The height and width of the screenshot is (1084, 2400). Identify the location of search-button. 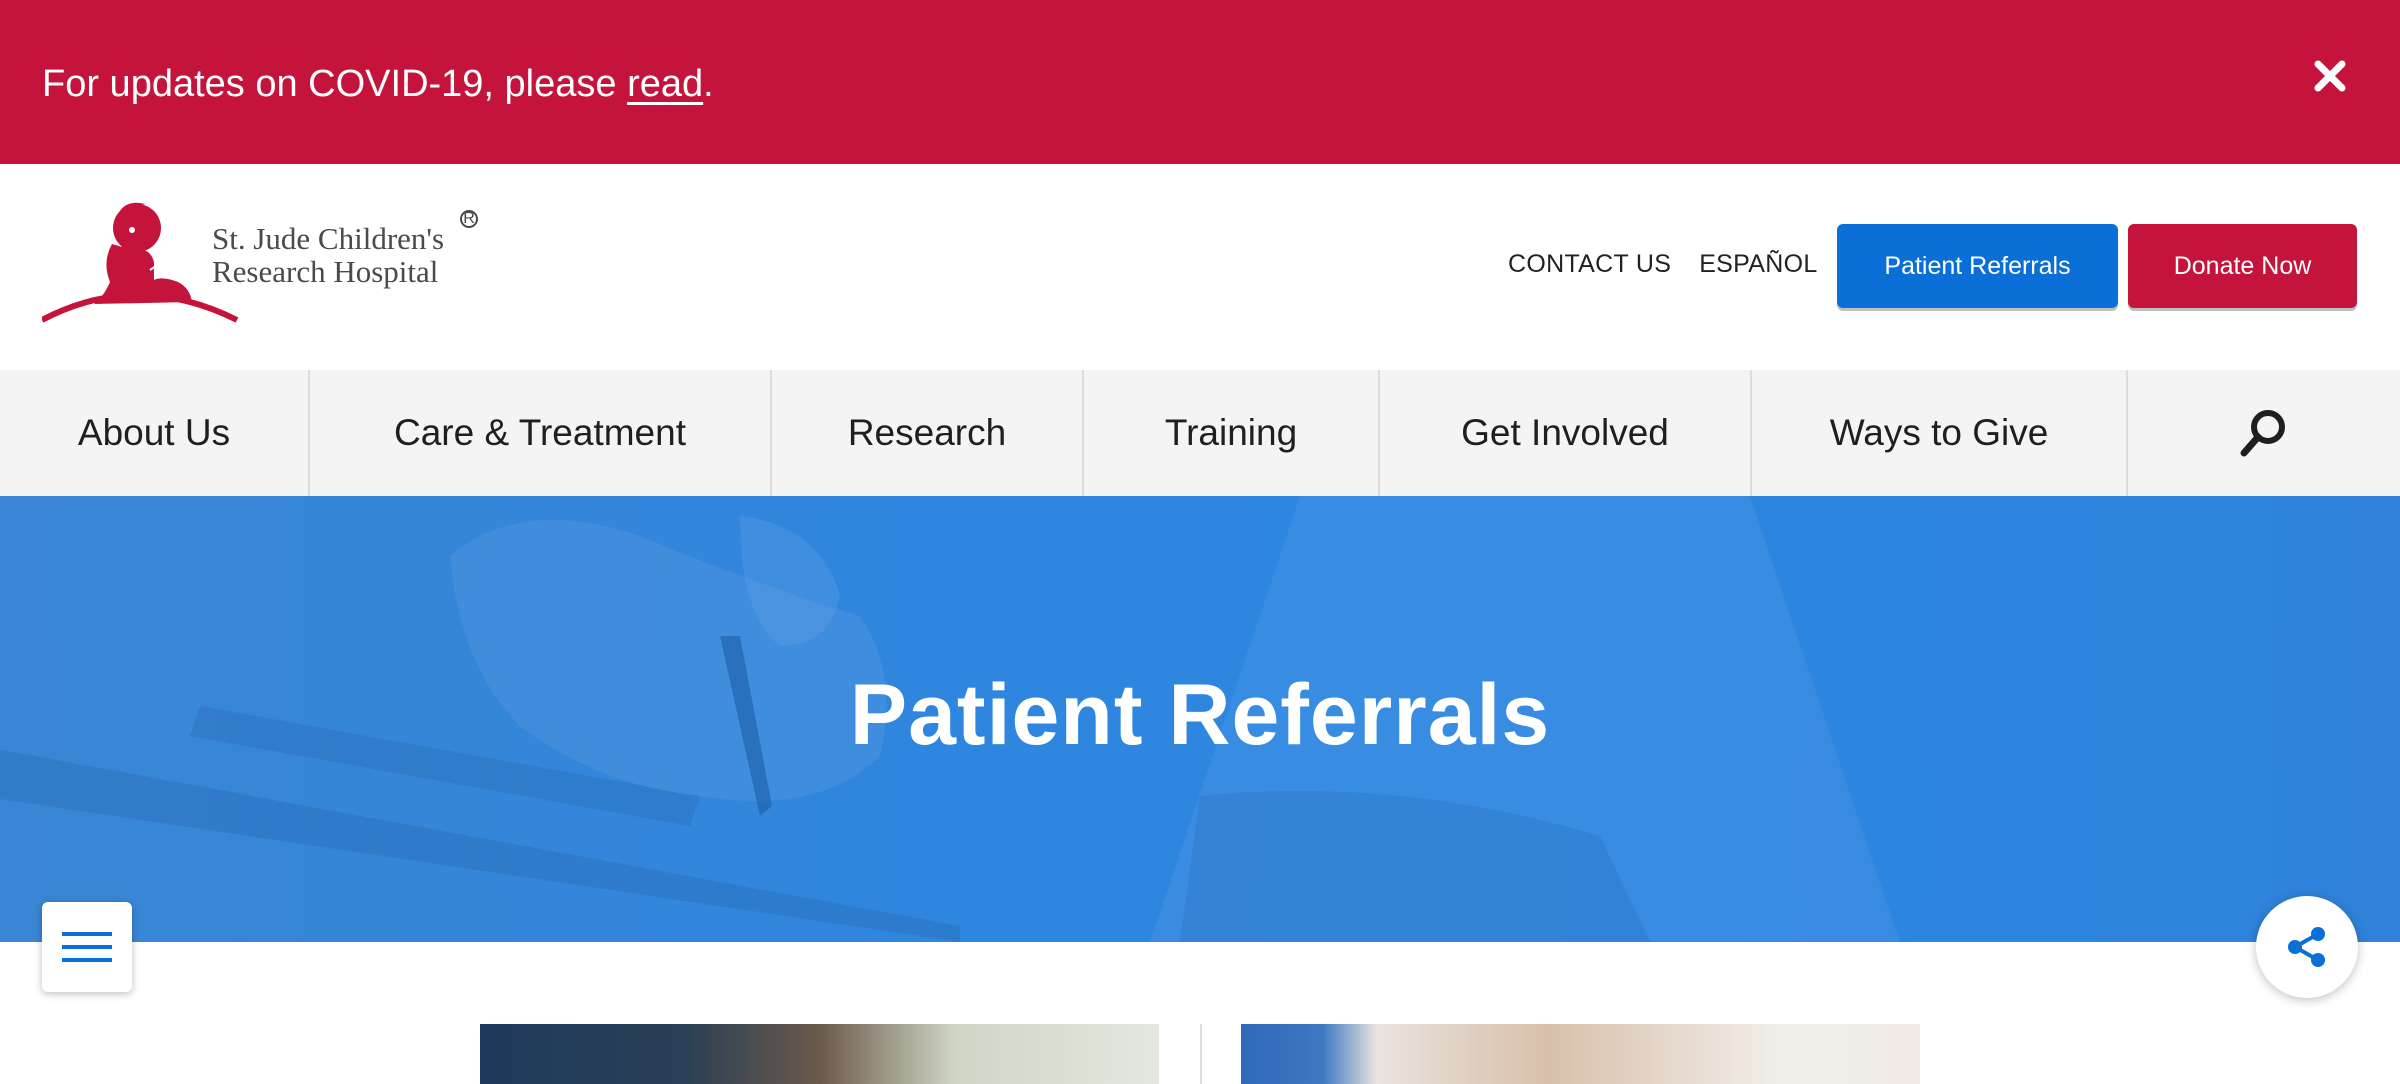
(2264, 433).